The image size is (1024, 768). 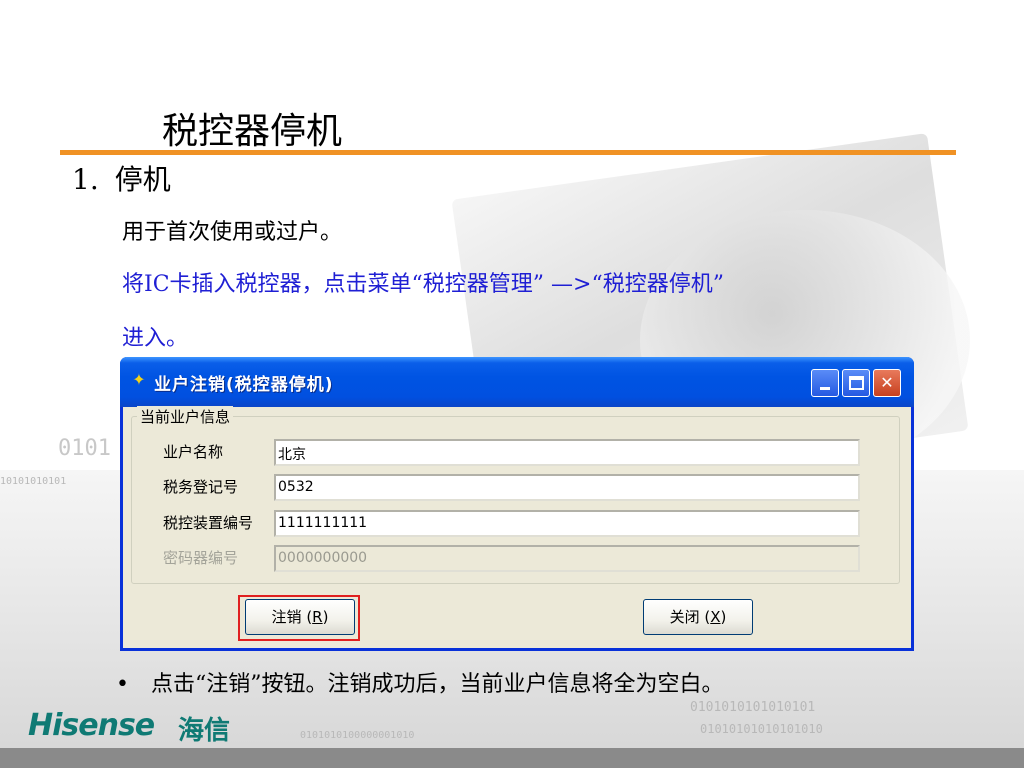 What do you see at coordinates (244, 385) in the screenshot?
I see `dialog-title: 业户注销(税控器停机)` at bounding box center [244, 385].